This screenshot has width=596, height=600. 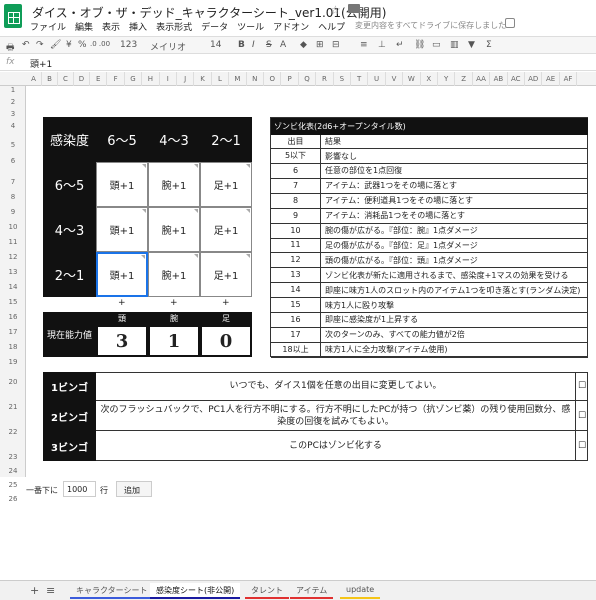 What do you see at coordinates (13, 362) in the screenshot?
I see `row-header: 19` at bounding box center [13, 362].